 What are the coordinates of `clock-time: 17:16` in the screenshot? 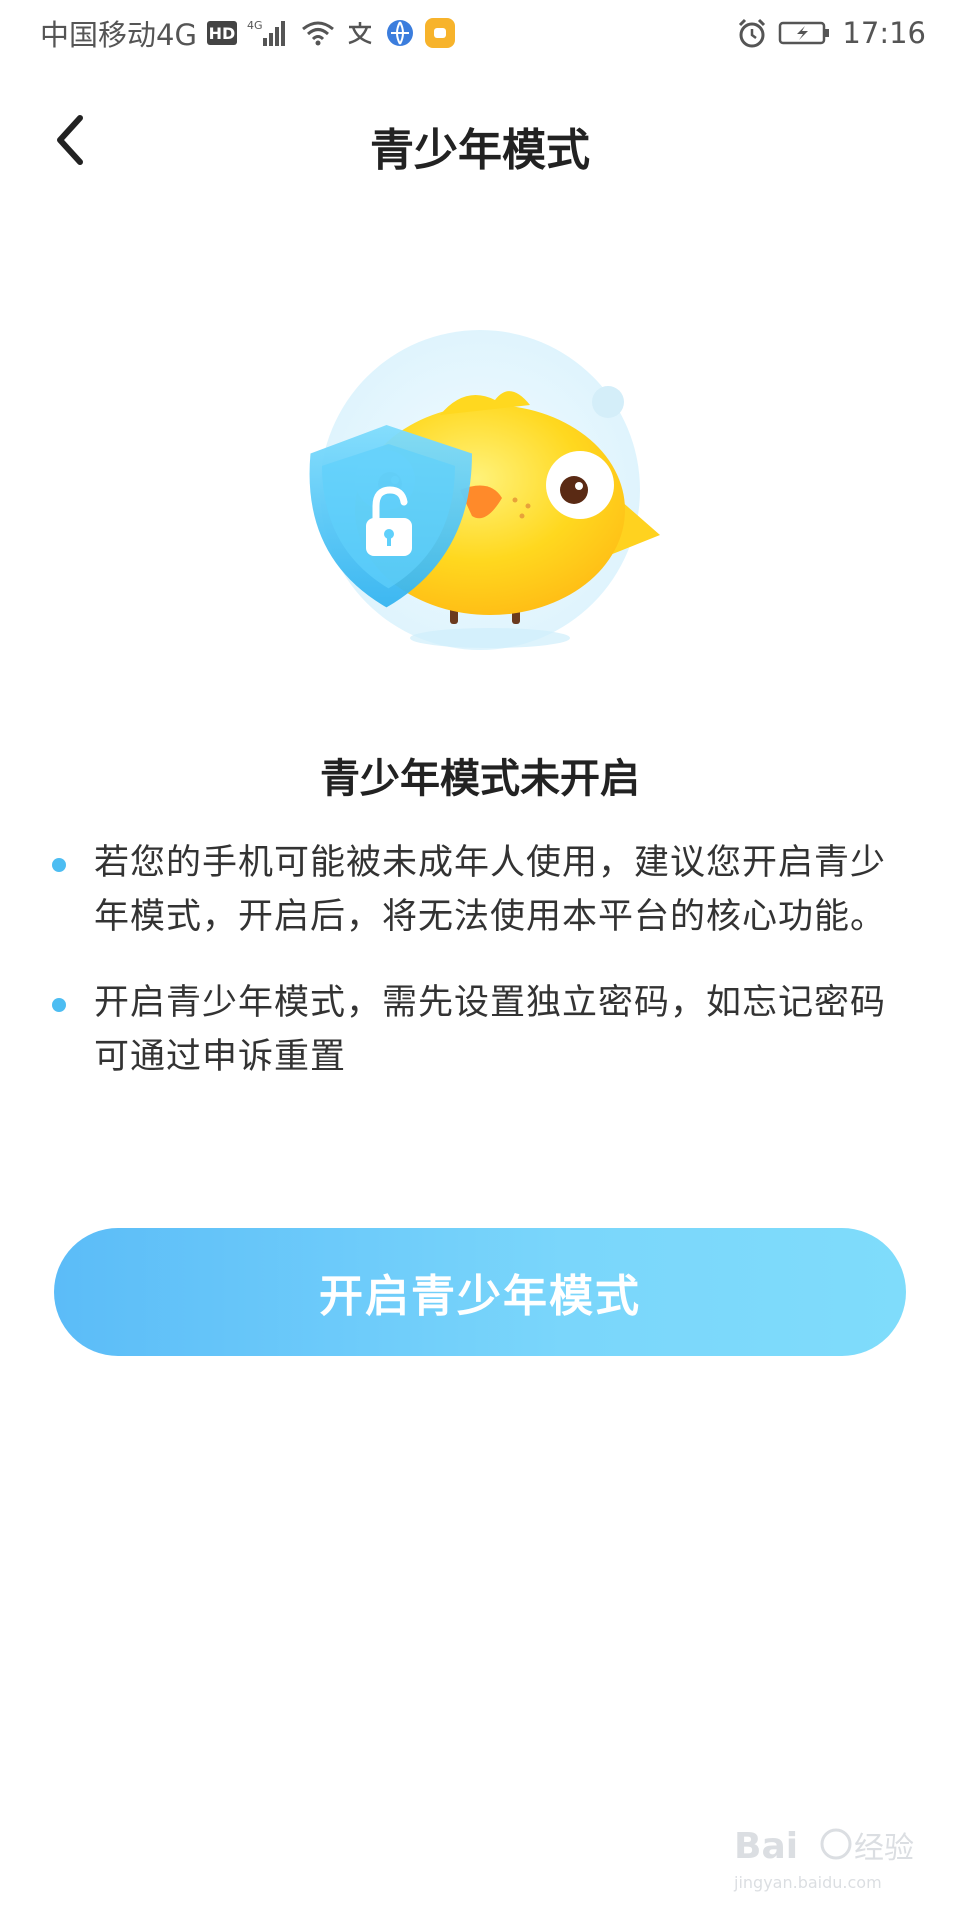 It's located at (884, 33).